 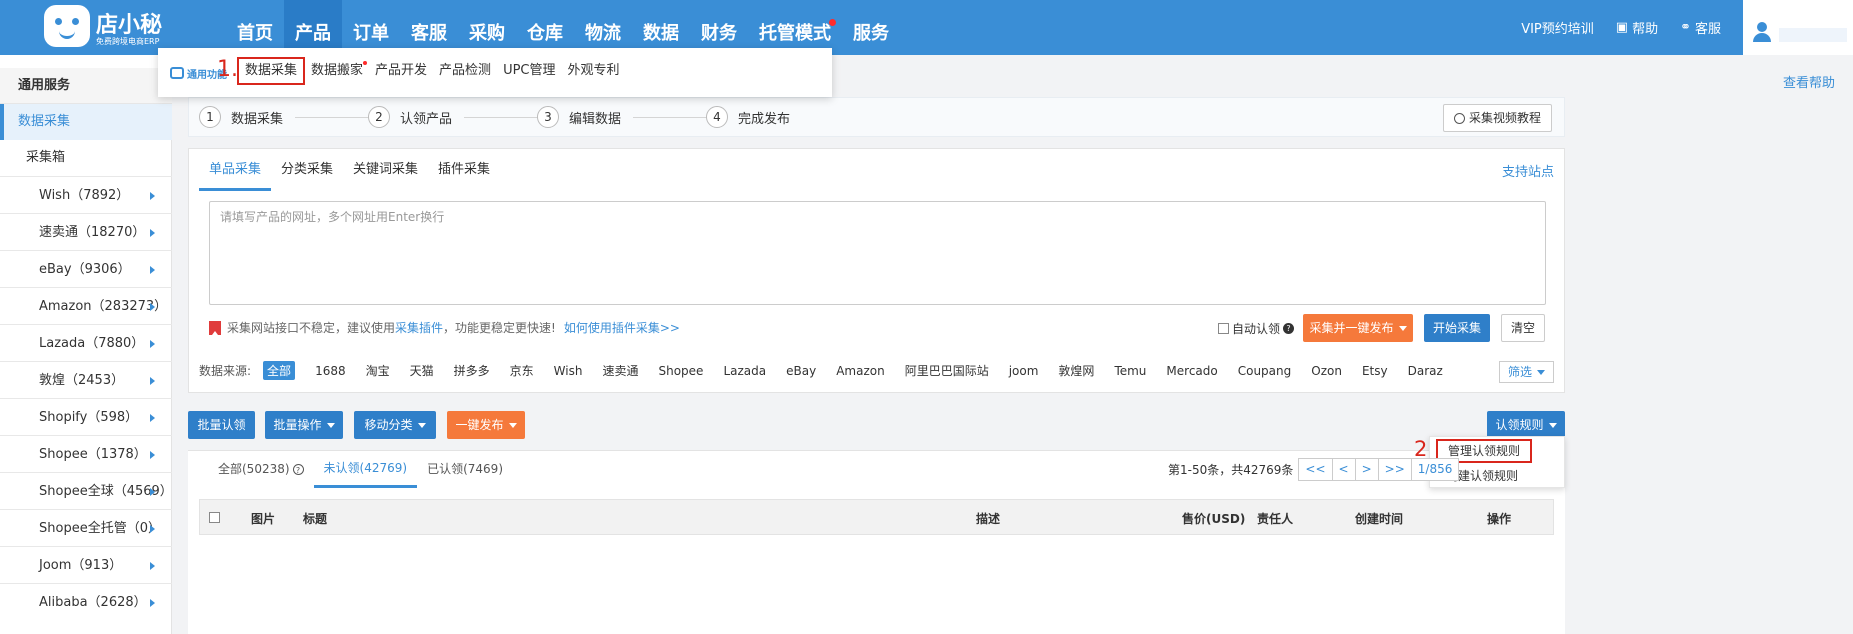 I want to click on sidebar-item-joom: Joom（913）, so click(x=86, y=564).